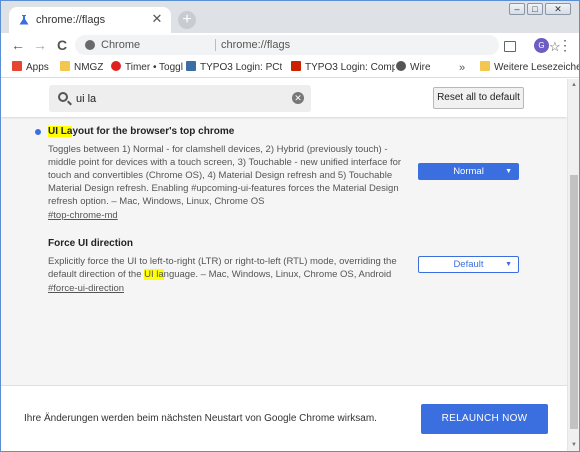 The width and height of the screenshot is (580, 452). I want to click on scroll-up-arrow-icon: ▲, so click(574, 85).